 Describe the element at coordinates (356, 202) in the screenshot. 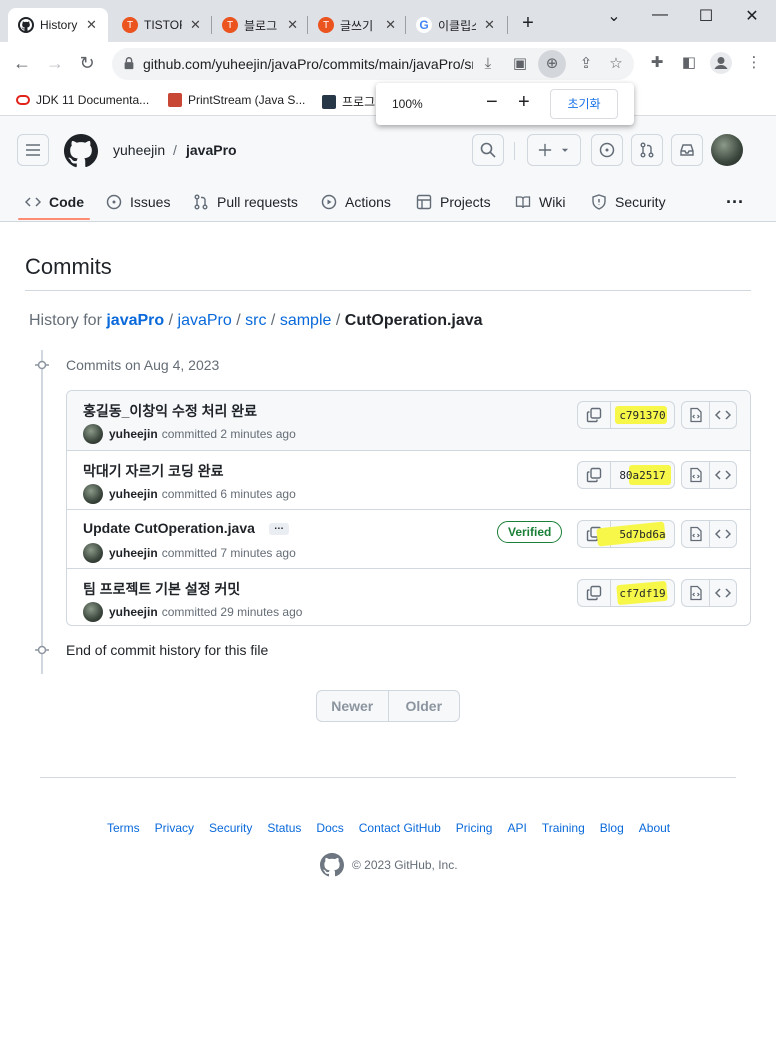

I see `tab-actions: Actions` at that location.